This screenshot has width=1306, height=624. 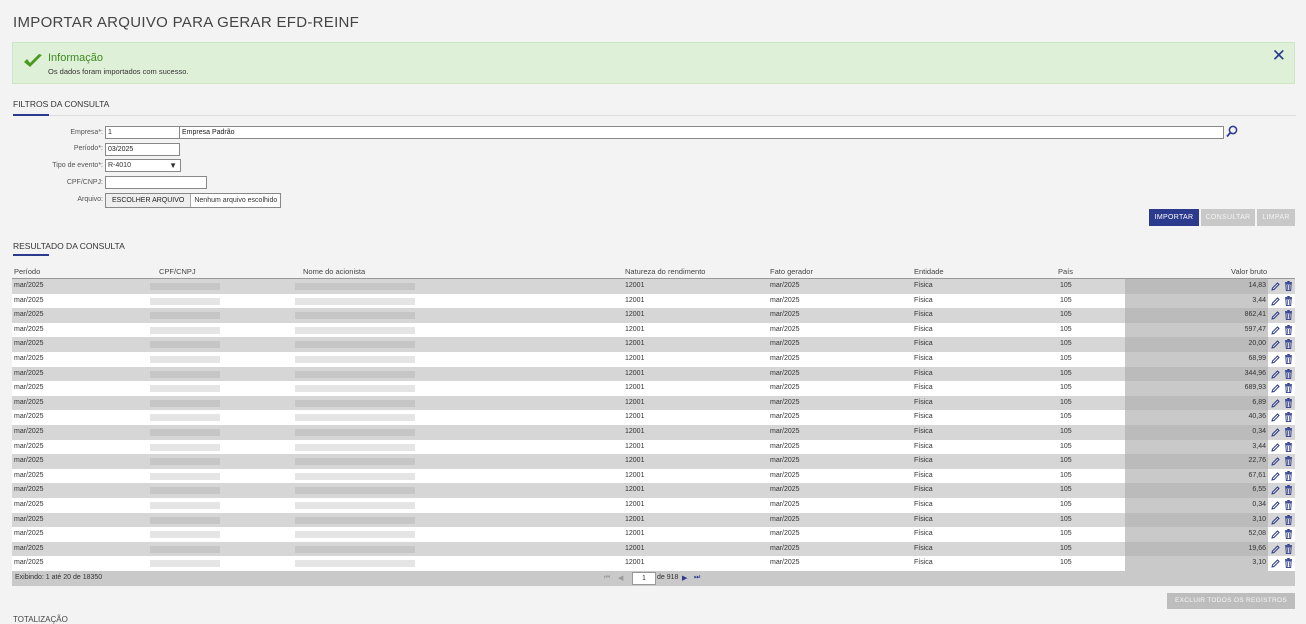 What do you see at coordinates (653, 374) in the screenshot?
I see `table-row: mar/2025 12001 mar/2025 Física 105 344,96` at bounding box center [653, 374].